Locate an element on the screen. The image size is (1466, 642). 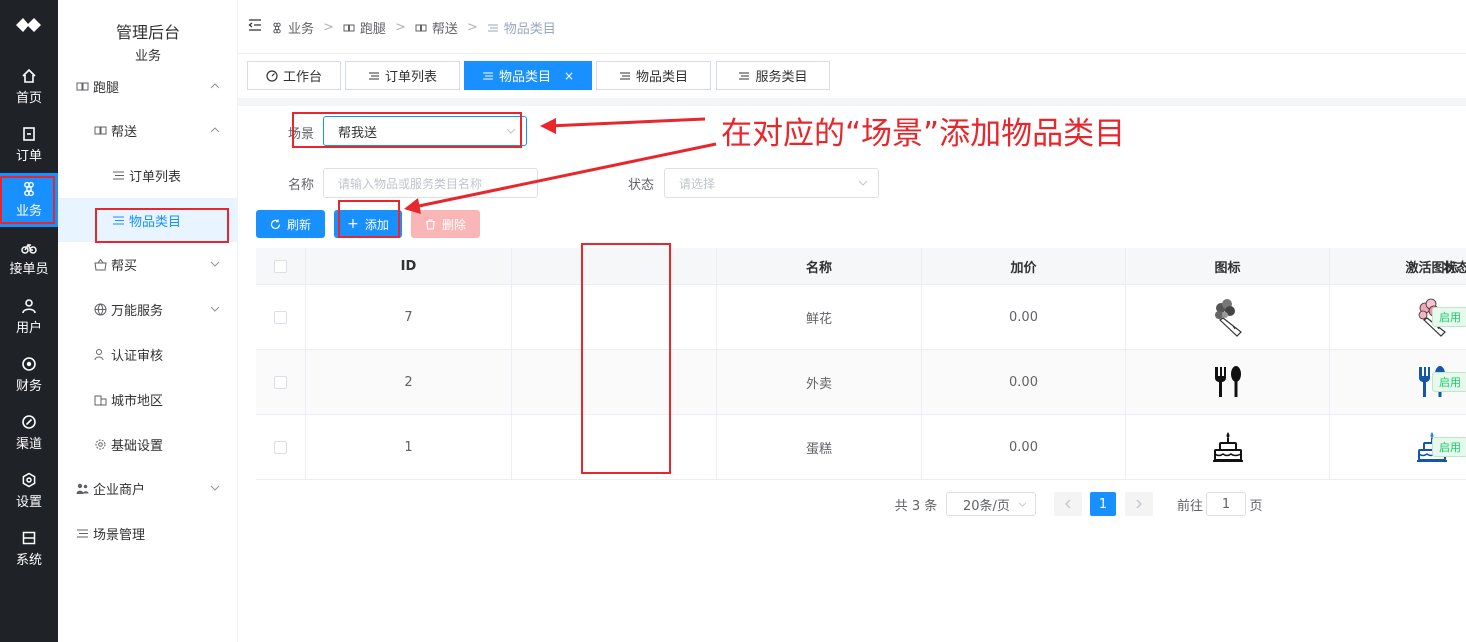
tab-workbench: 工作台 is located at coordinates (294, 75).